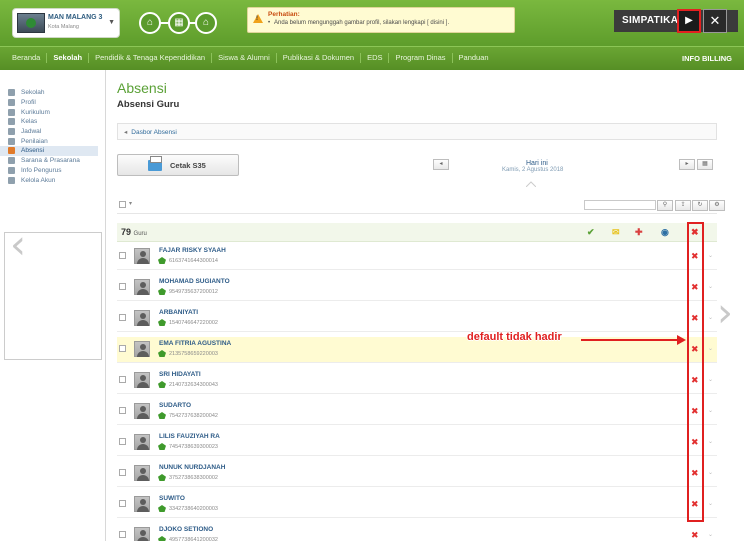 This screenshot has width=744, height=541. Describe the element at coordinates (193, 323) in the screenshot. I see `teacher-nip: 1540746647220002` at that location.